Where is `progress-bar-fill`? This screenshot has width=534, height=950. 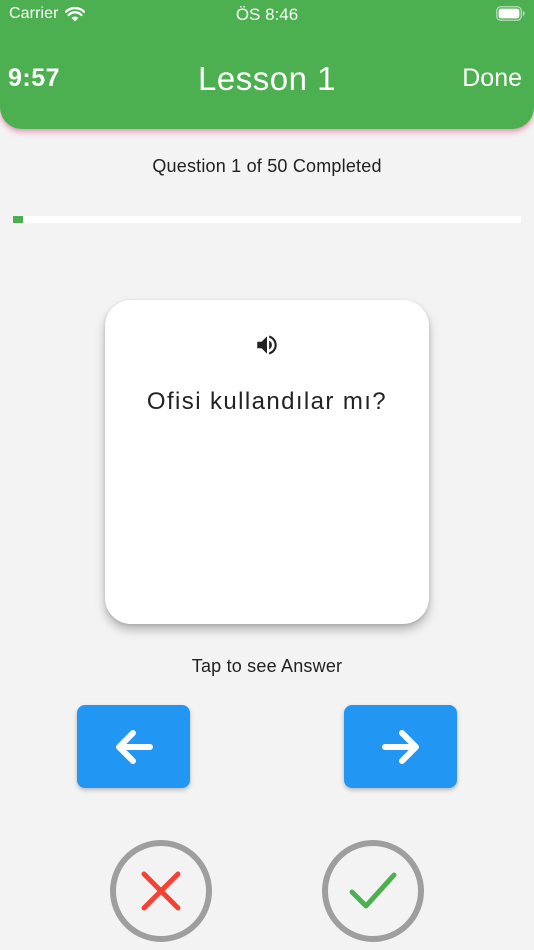
progress-bar-fill is located at coordinates (18, 219).